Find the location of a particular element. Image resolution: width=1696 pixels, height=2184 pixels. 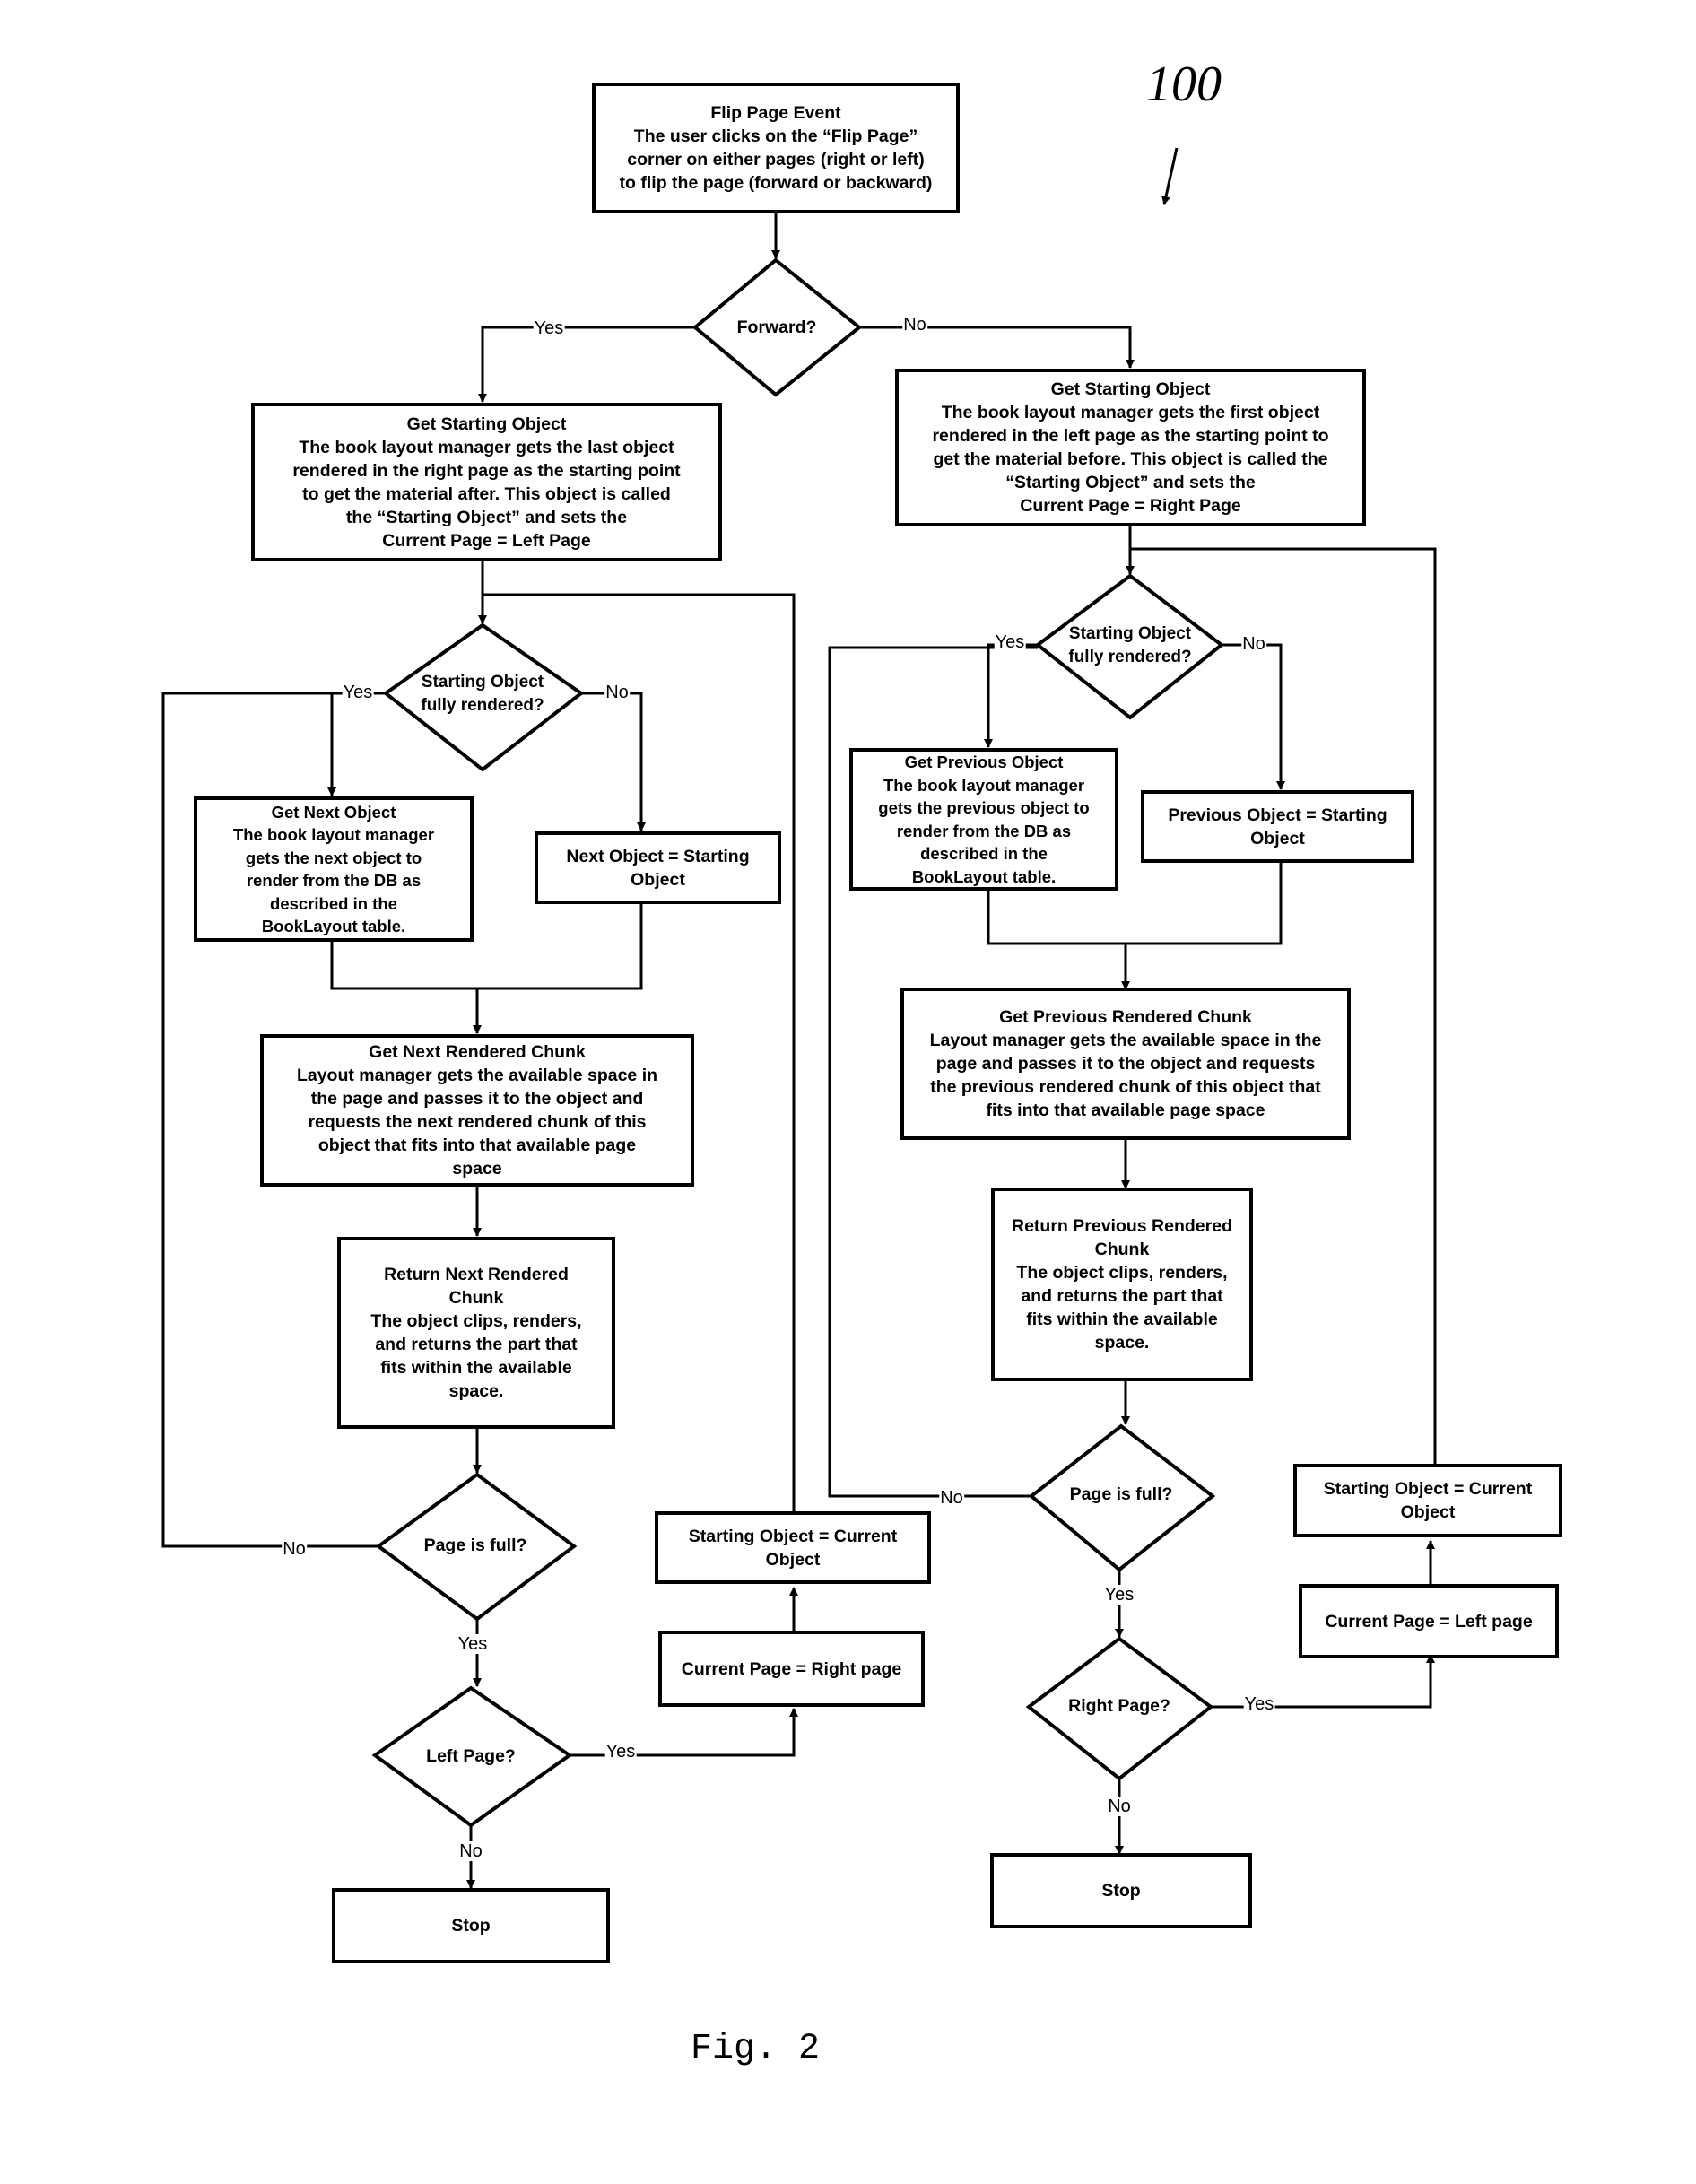

left-current-page-right-text: Current Page = Right page is located at coordinates (791, 1668).